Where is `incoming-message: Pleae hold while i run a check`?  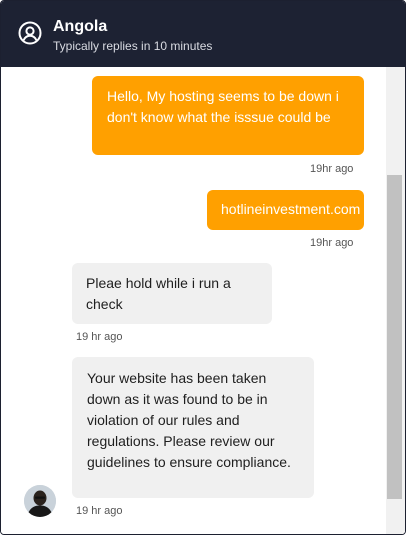 incoming-message: Pleae hold while i run a check is located at coordinates (172, 293).